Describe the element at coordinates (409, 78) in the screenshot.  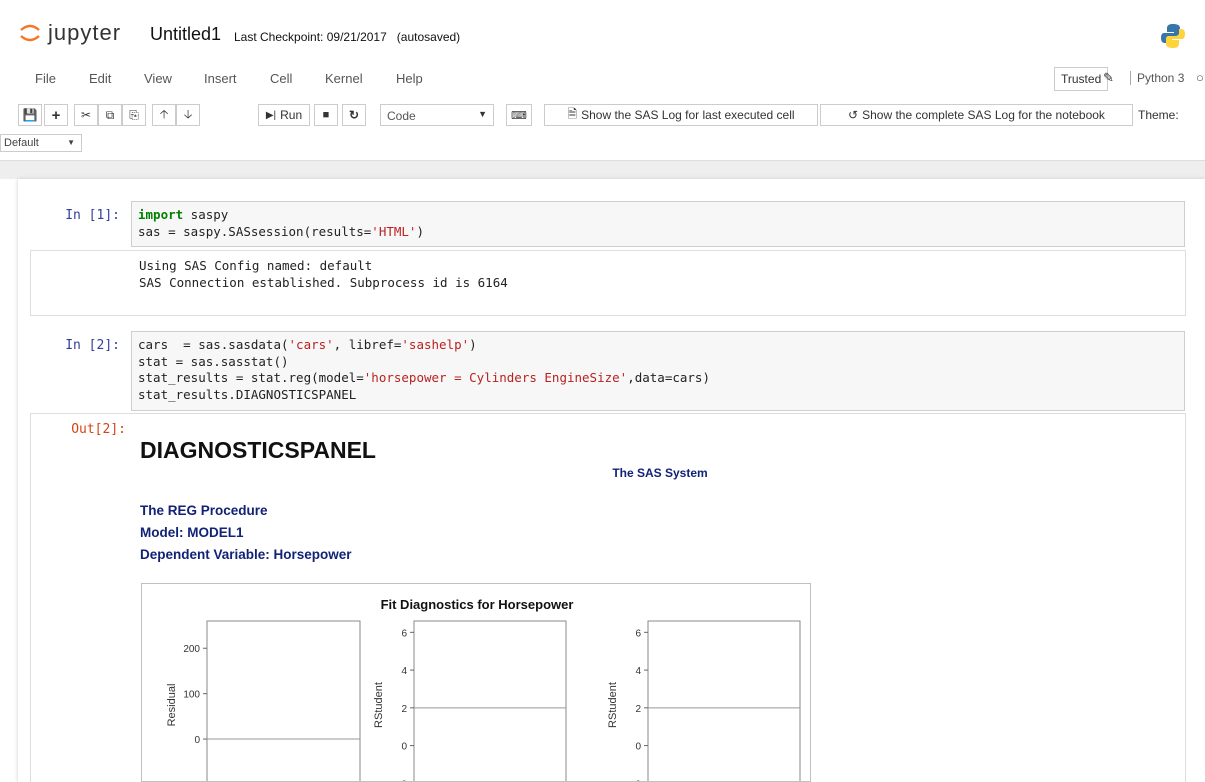
I see `menu-help: Help` at that location.